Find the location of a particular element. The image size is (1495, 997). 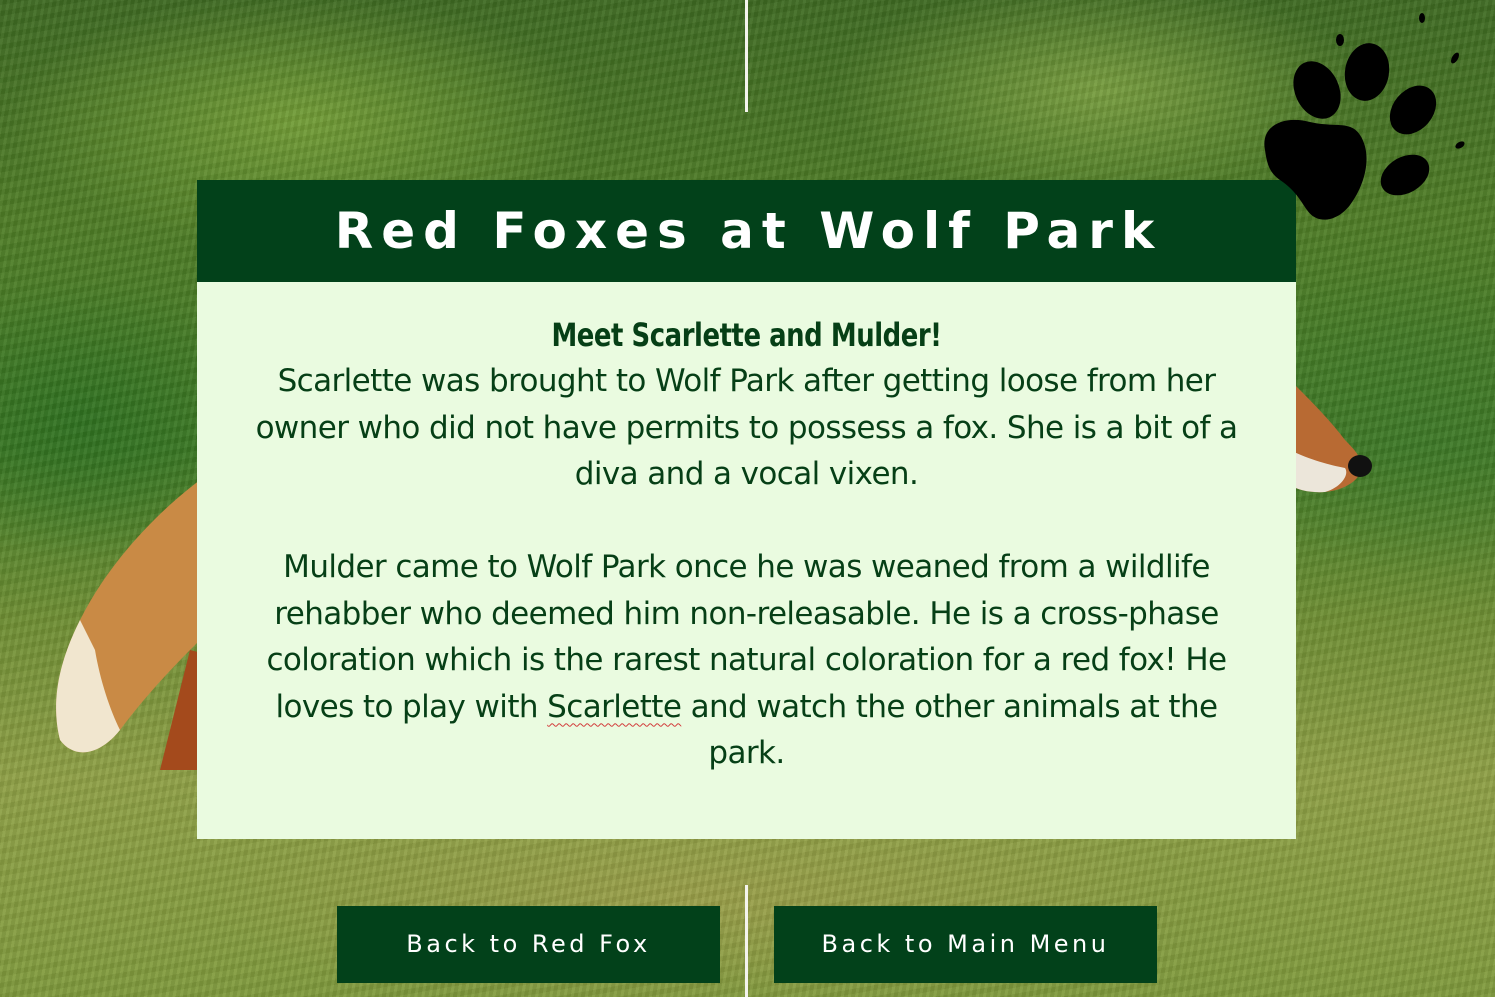

mulder-text-end: and watch the other animals at the park. is located at coordinates (950, 730).